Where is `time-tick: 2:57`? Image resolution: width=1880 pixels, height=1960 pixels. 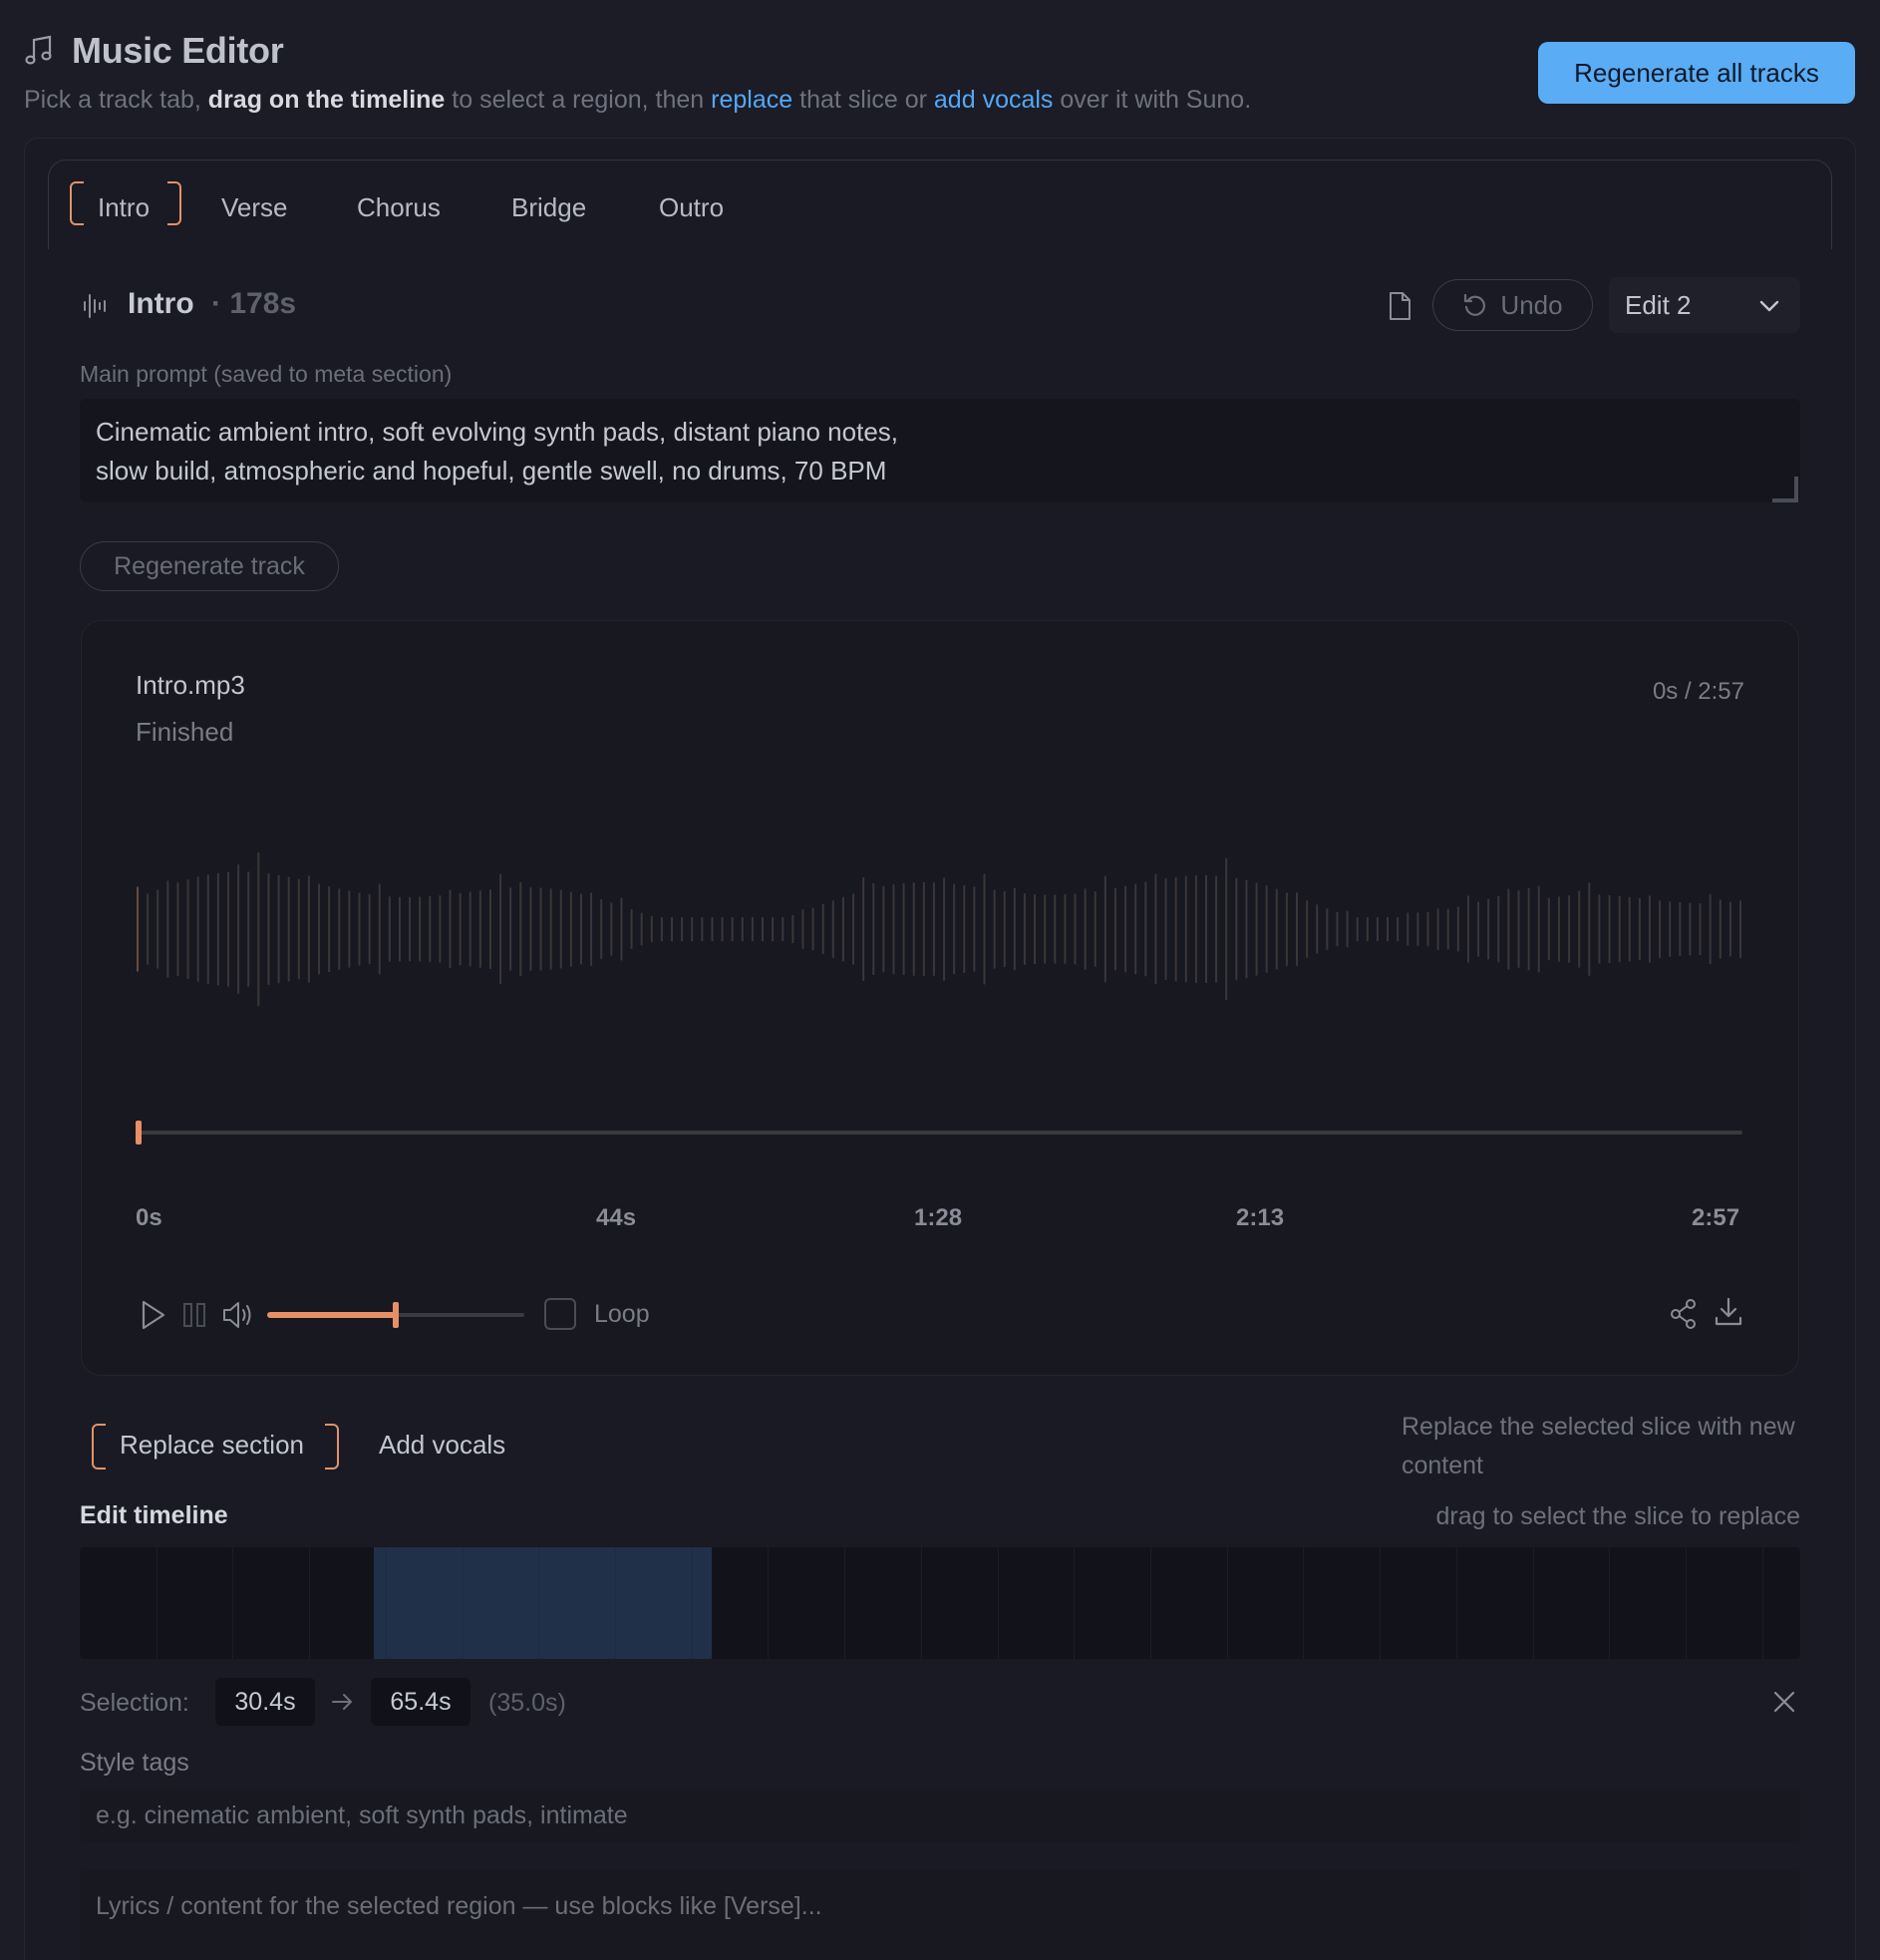
time-tick: 2:57 is located at coordinates (1716, 1217).